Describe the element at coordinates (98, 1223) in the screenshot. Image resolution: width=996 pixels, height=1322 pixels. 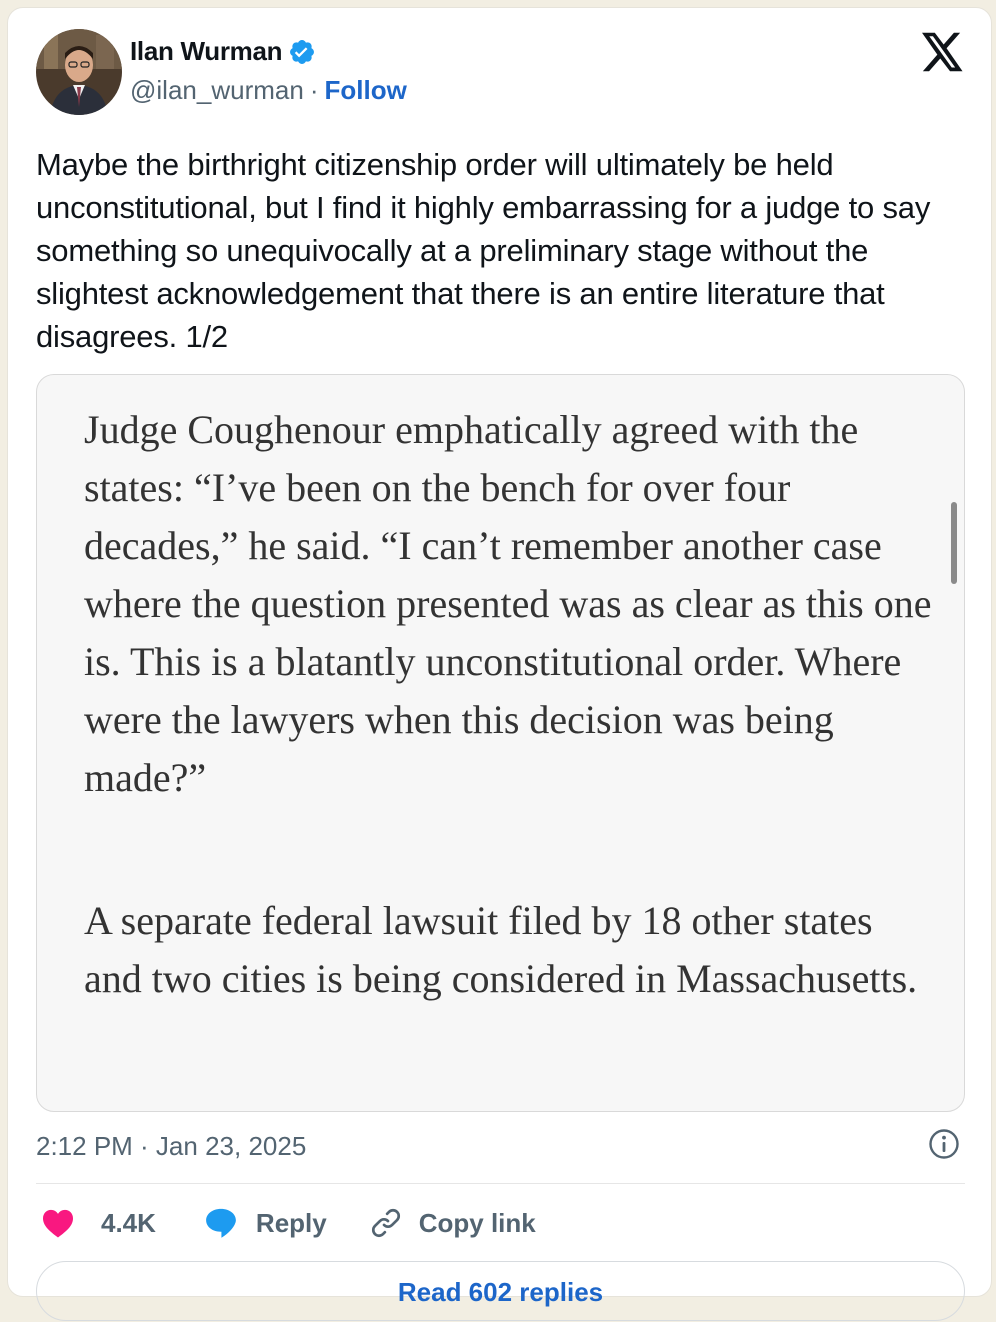
I see `like-button: 4.4K` at that location.